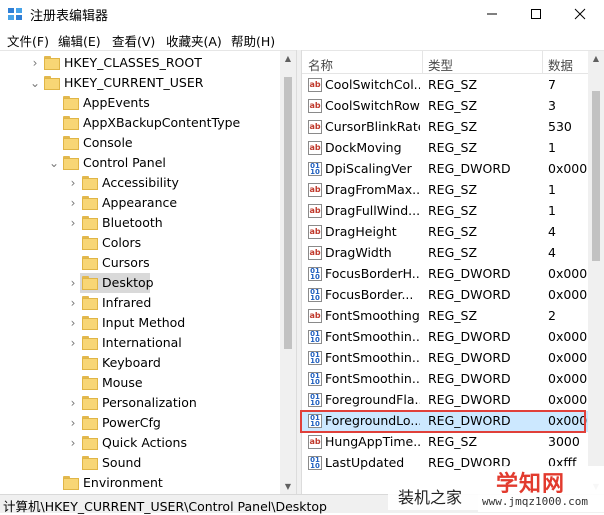  Describe the element at coordinates (445, 274) in the screenshot. I see `list-row: 01 10 FocusBorderH... REG_DWORD 0x000` at that location.